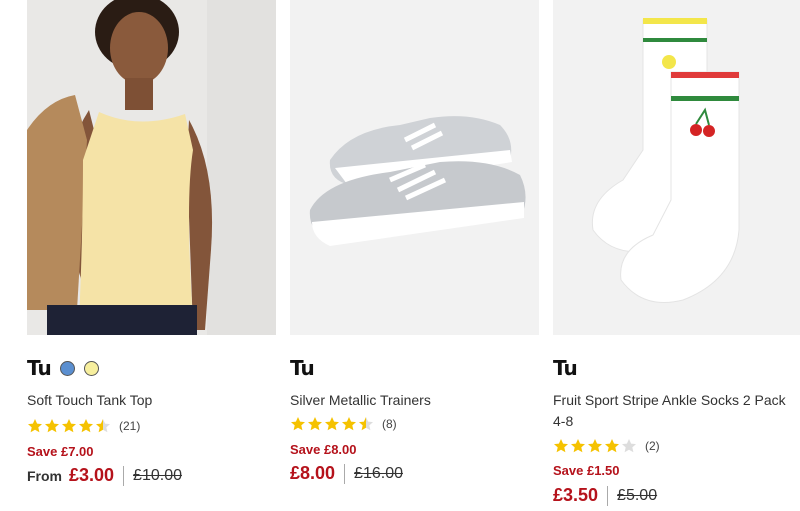 This screenshot has height=511, width=800. I want to click on save-amount: Save £1.50, so click(586, 470).